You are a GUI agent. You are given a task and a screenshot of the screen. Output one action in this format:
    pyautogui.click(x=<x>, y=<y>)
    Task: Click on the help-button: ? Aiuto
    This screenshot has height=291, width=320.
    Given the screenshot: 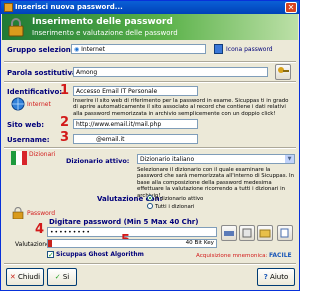 What is the action you would take?
    pyautogui.click(x=276, y=277)
    